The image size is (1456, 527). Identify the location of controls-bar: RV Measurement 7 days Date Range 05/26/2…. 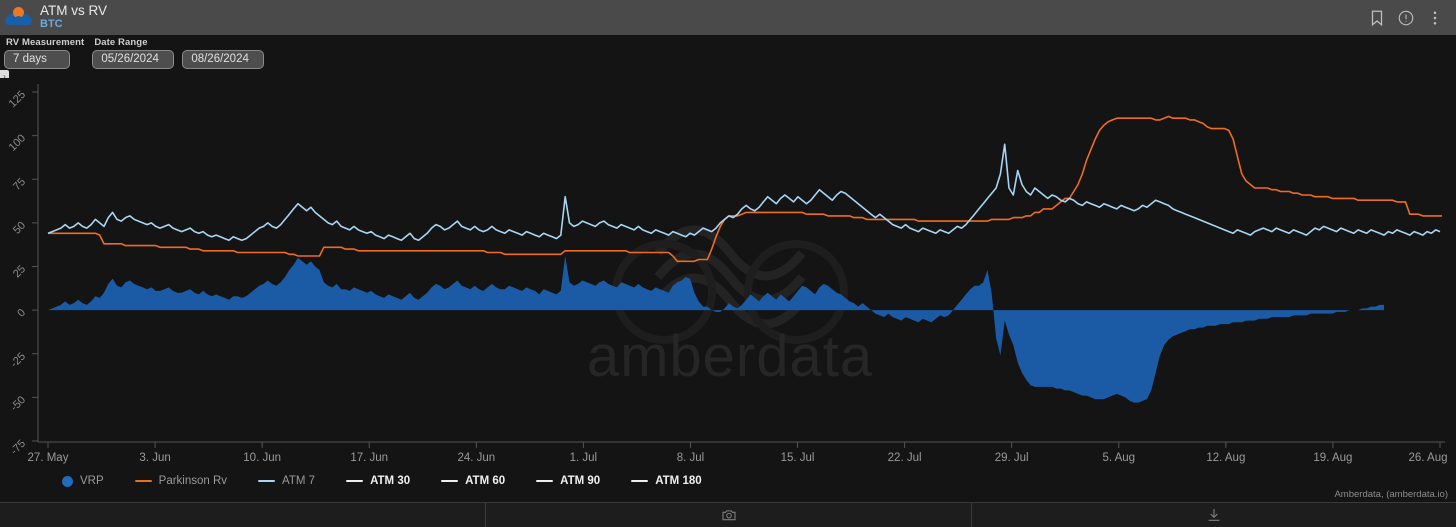
(728, 53).